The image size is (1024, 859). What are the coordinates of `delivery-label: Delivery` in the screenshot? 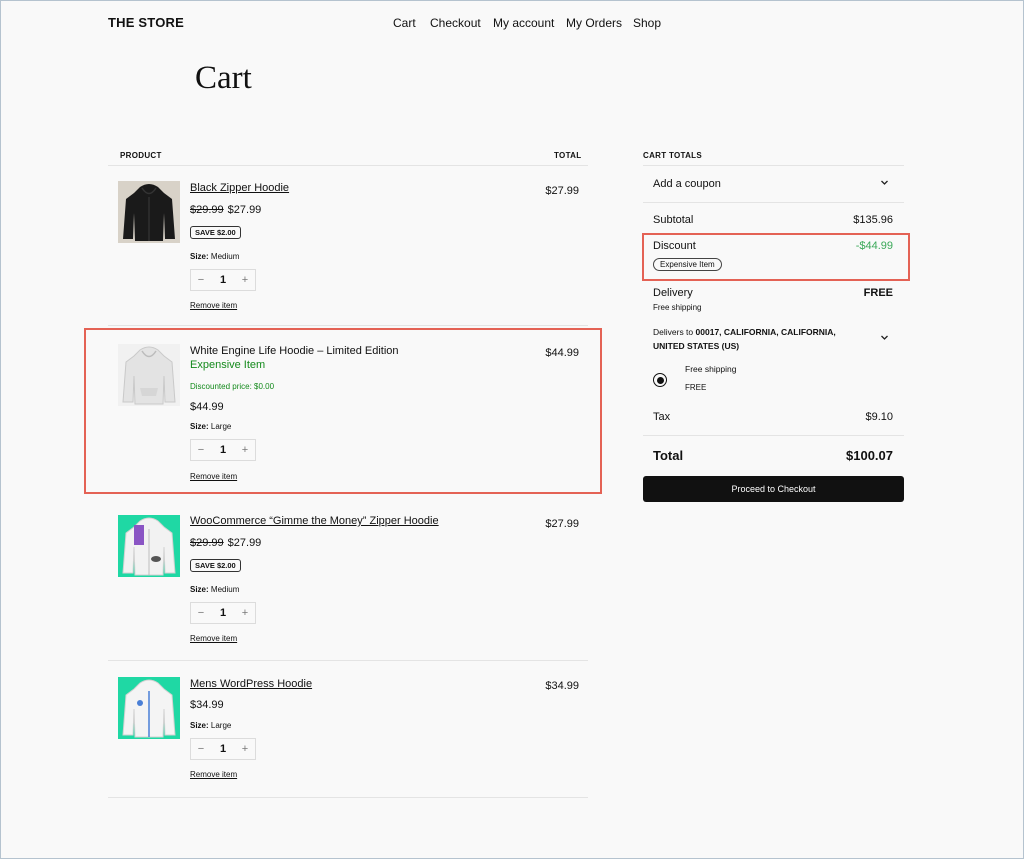 It's located at (673, 293).